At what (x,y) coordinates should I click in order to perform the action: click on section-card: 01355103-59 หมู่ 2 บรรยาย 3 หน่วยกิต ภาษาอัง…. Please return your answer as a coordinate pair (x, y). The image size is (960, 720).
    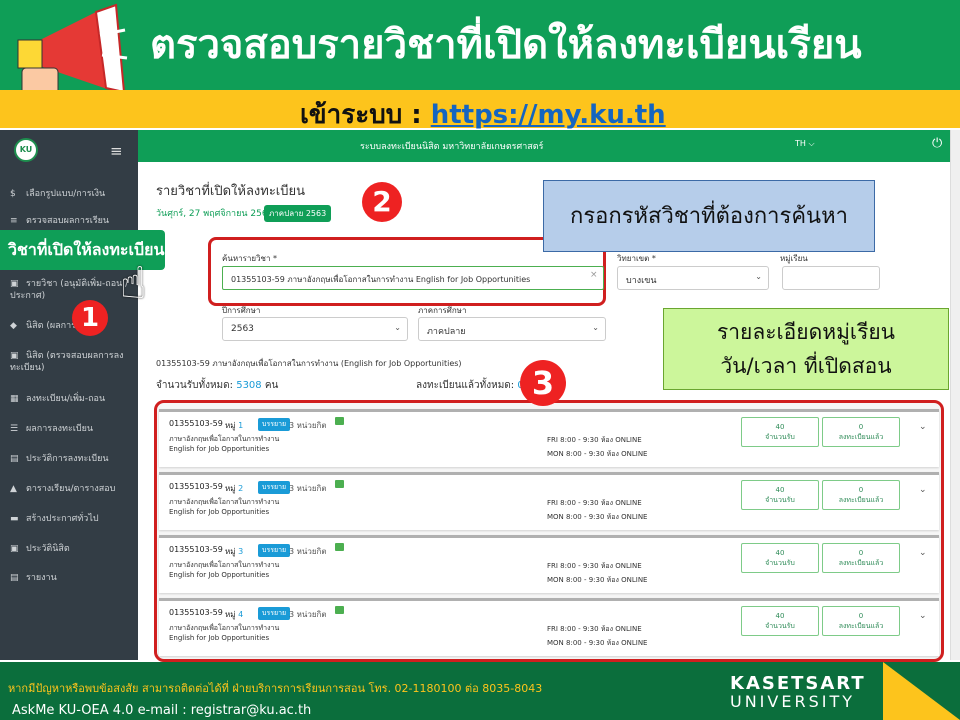
    Looking at the image, I should click on (549, 501).